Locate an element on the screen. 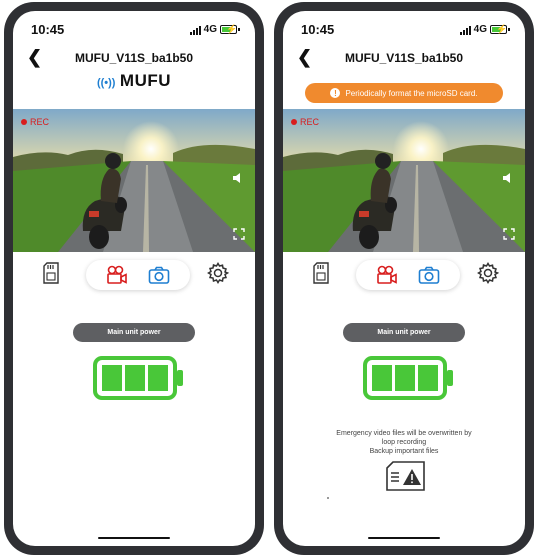 This screenshot has height=559, width=537. notice-text: Periodically format the microSD card. is located at coordinates (411, 93).